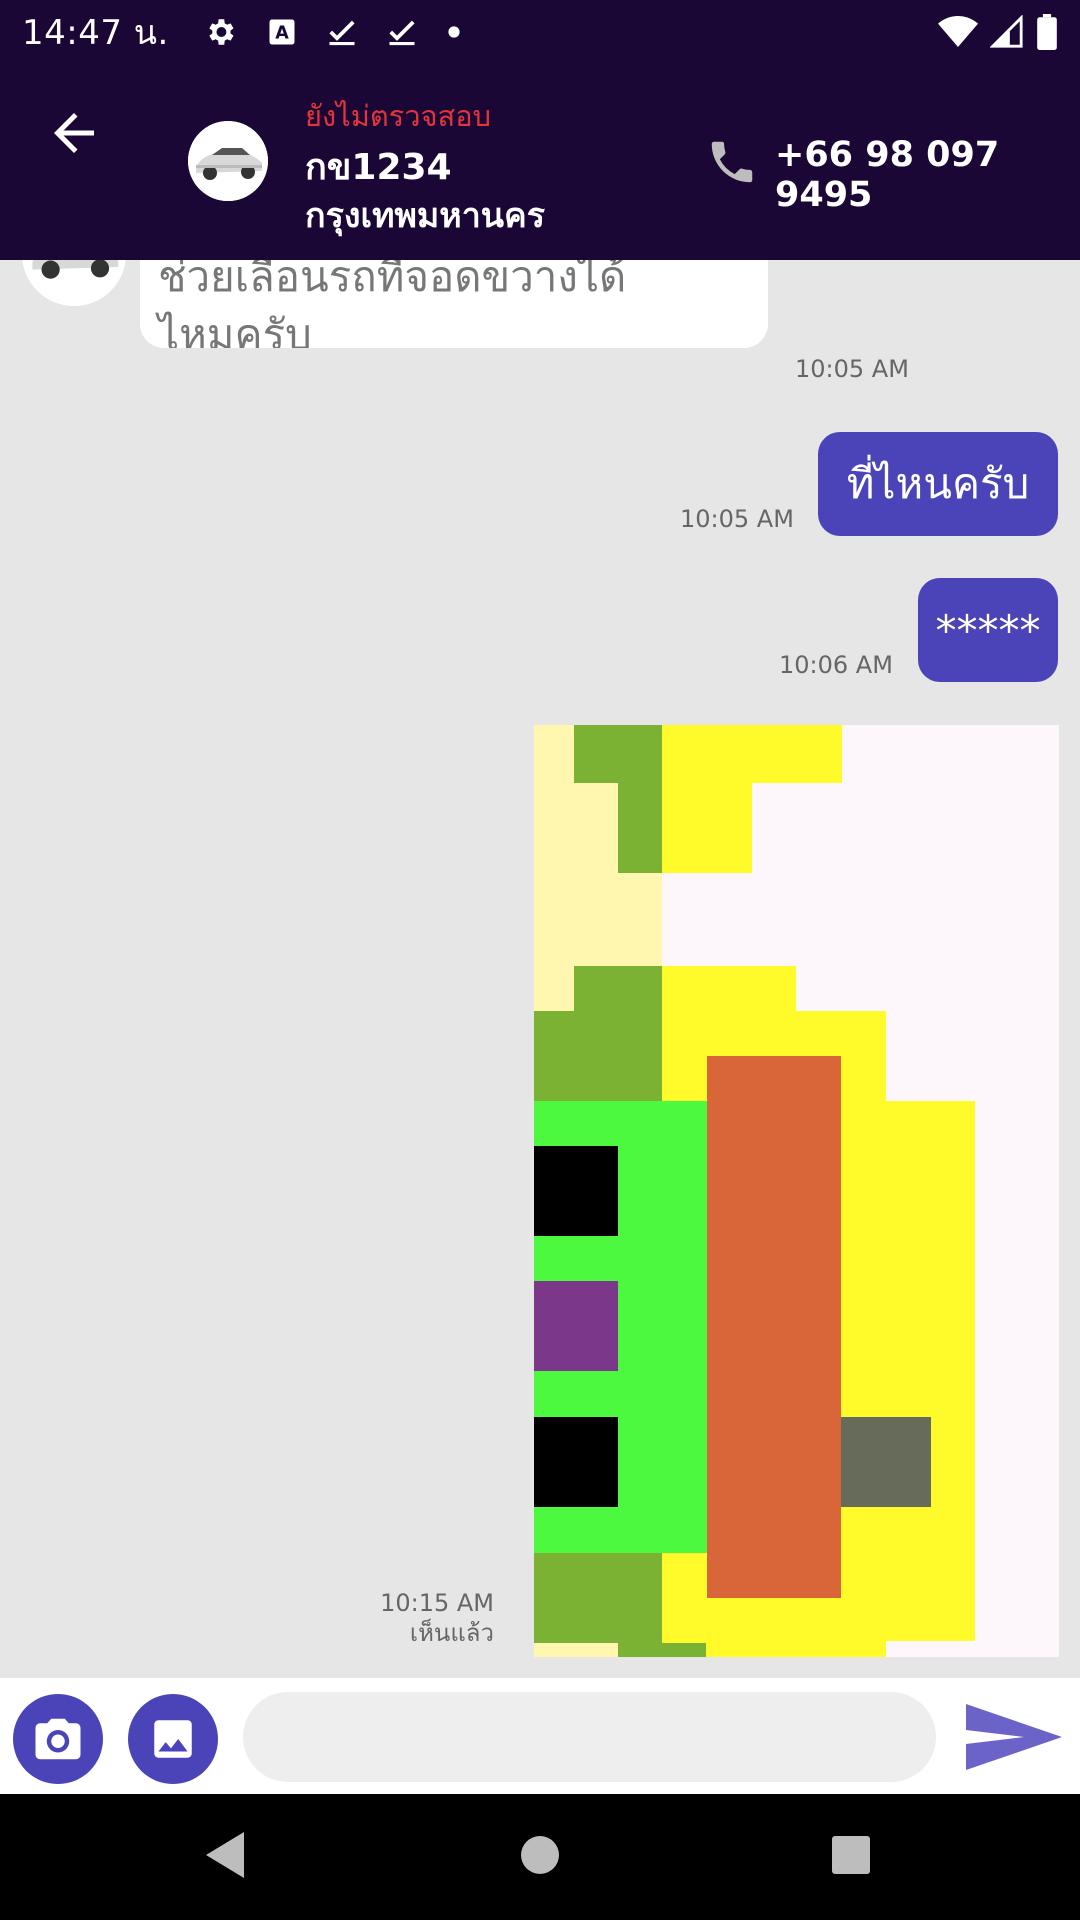 Image resolution: width=1080 pixels, height=1920 pixels. What do you see at coordinates (95, 32) in the screenshot?
I see `status-time: 14:47 น.` at bounding box center [95, 32].